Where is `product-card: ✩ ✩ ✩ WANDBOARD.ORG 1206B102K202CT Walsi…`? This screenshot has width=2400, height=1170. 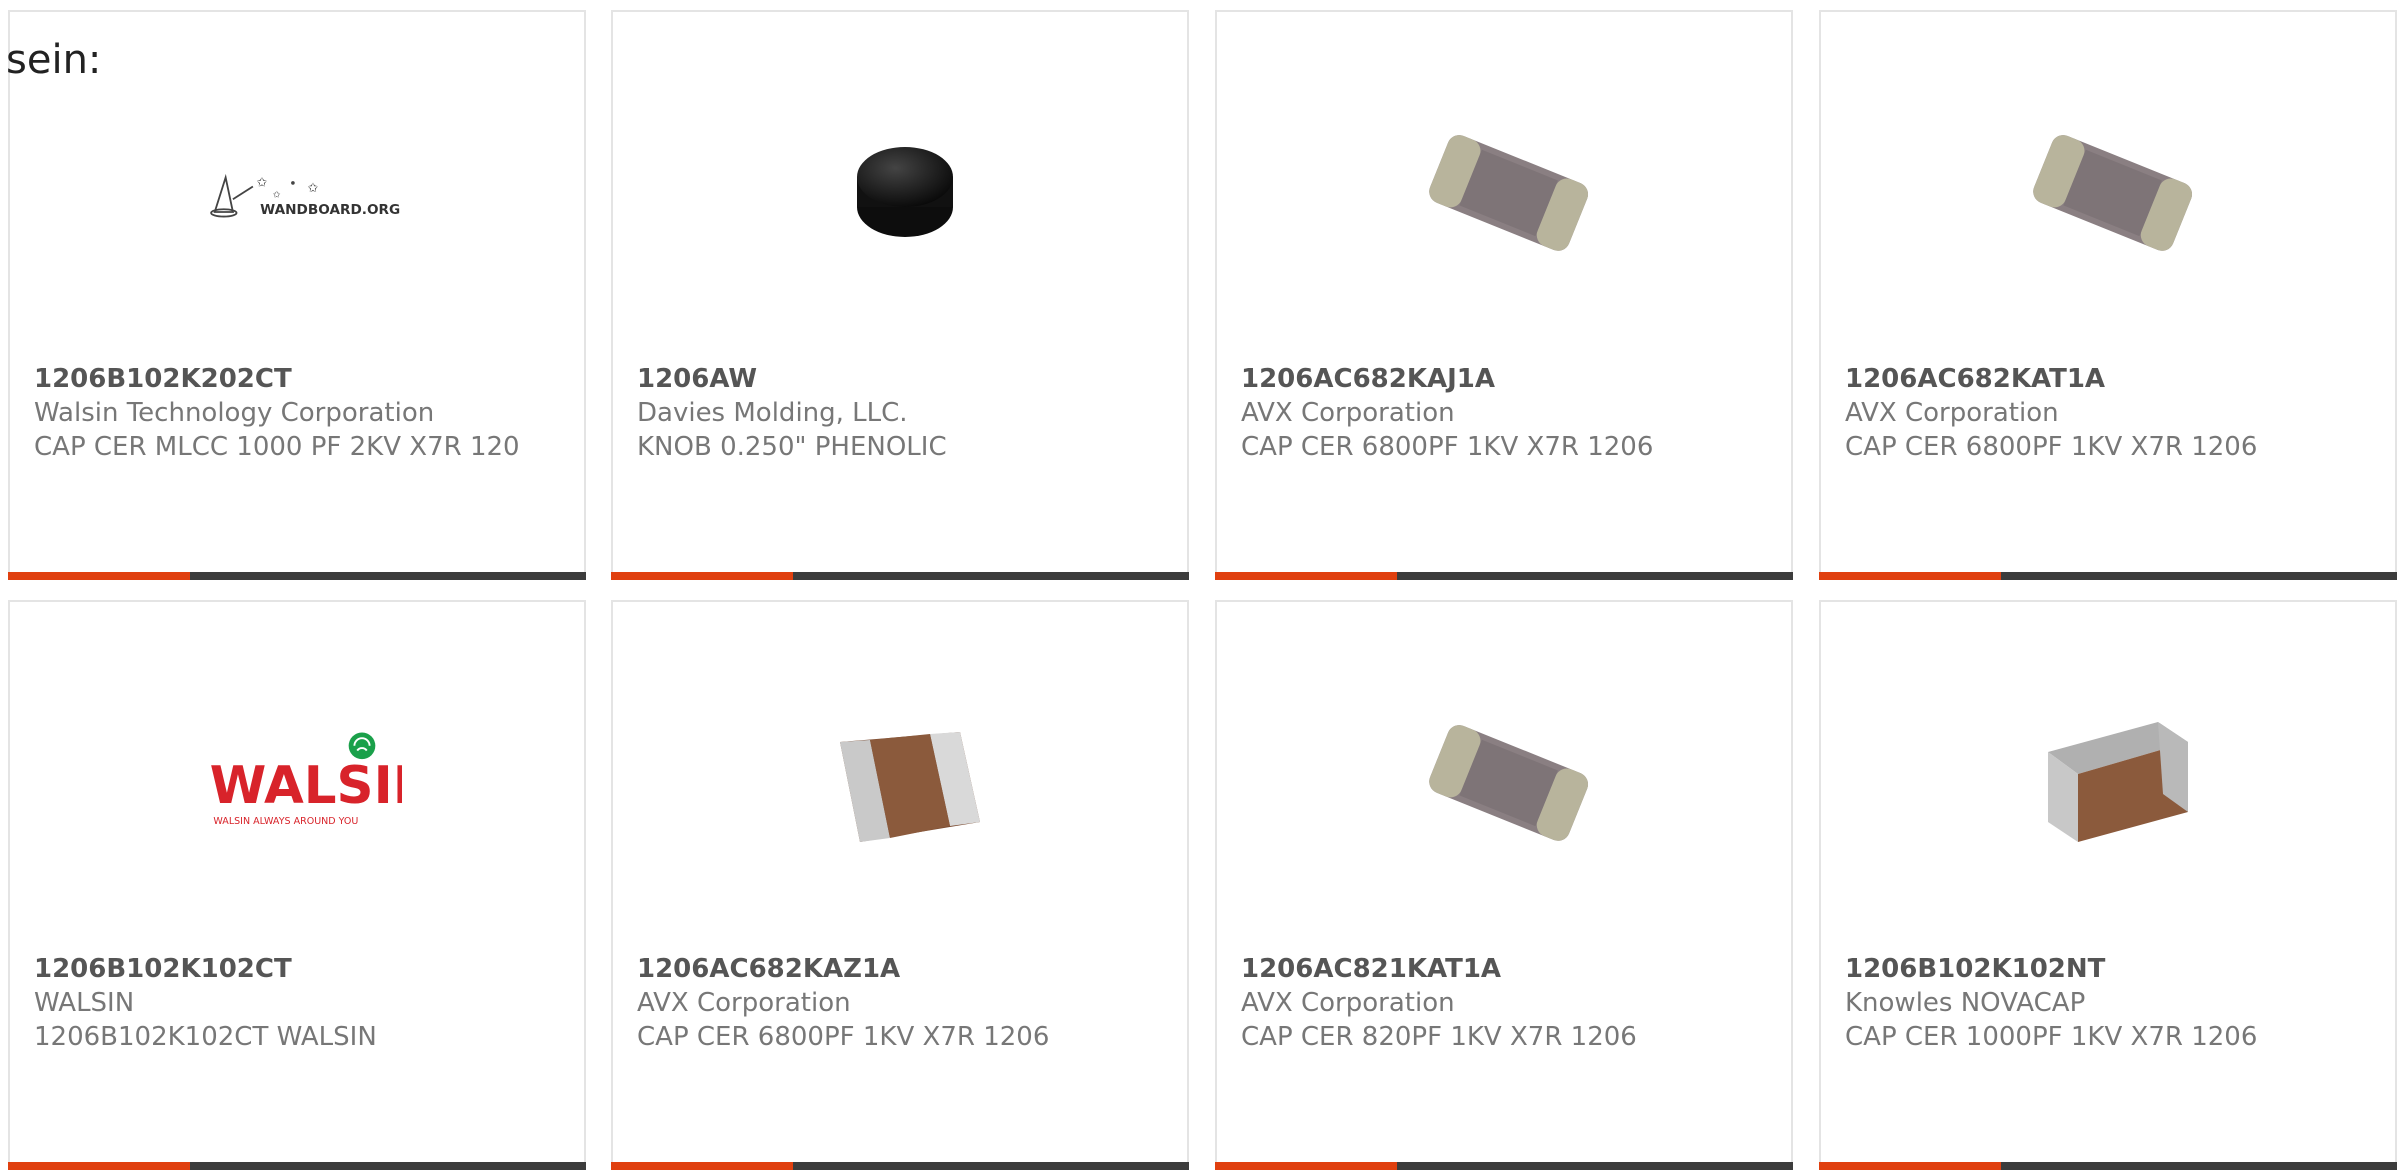
product-card: ✩ ✩ ✩ WANDBOARD.ORG 1206B102K202CT Walsi… is located at coordinates (297, 295).